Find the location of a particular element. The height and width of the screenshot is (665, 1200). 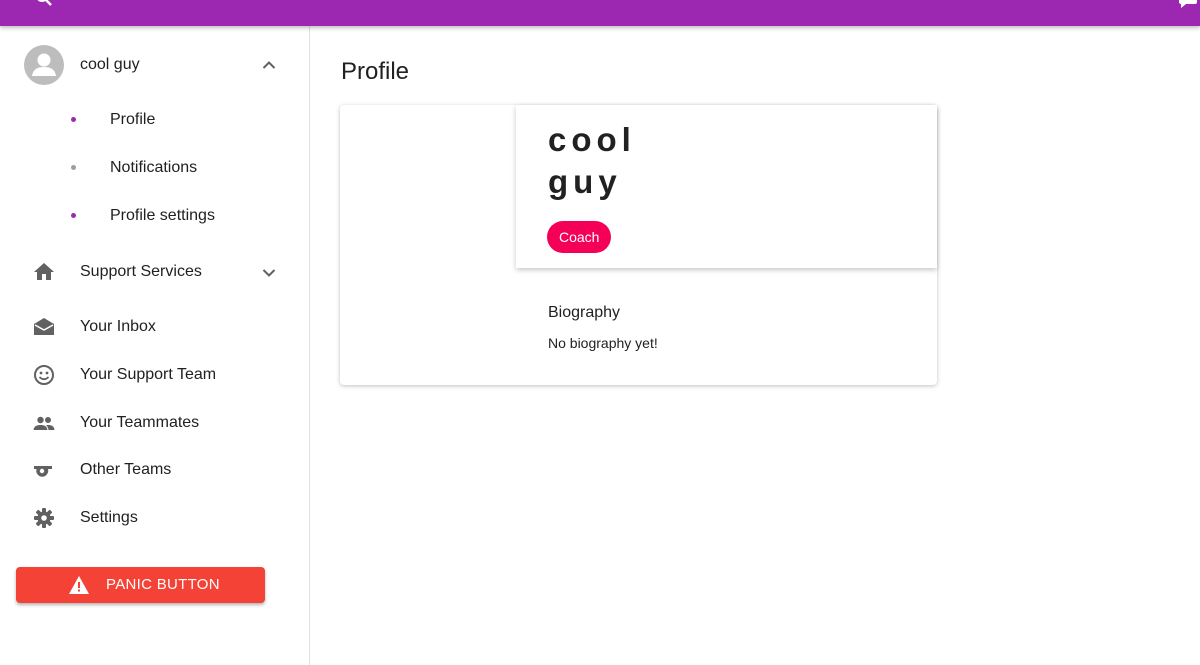

warning-icon is located at coordinates (79, 585).